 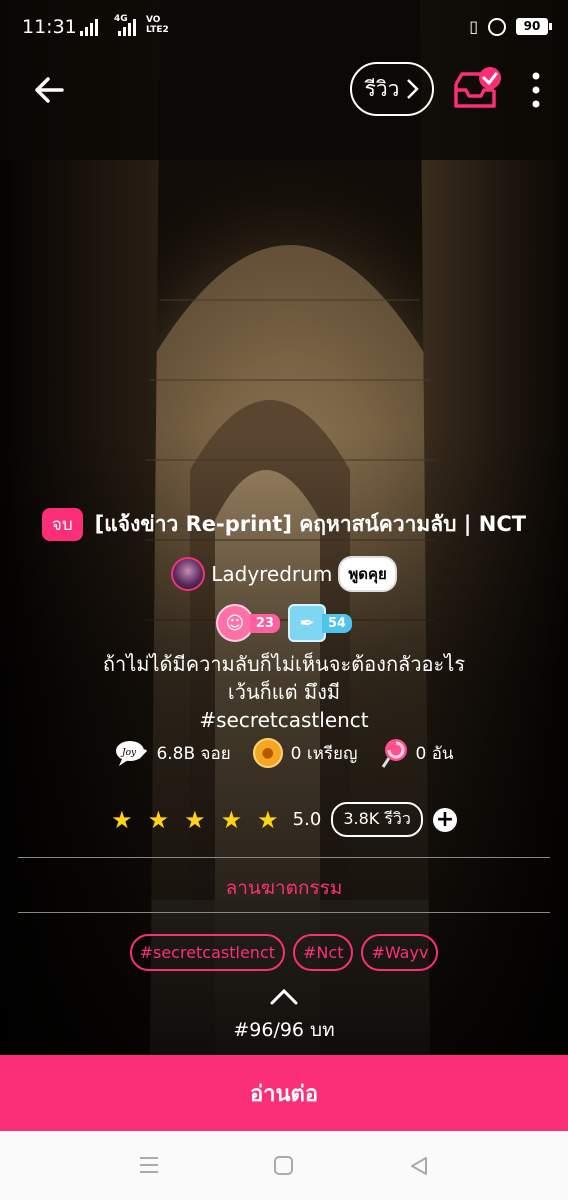 I want to click on coin-stat: ● 0 เหรียญ, so click(x=305, y=753).